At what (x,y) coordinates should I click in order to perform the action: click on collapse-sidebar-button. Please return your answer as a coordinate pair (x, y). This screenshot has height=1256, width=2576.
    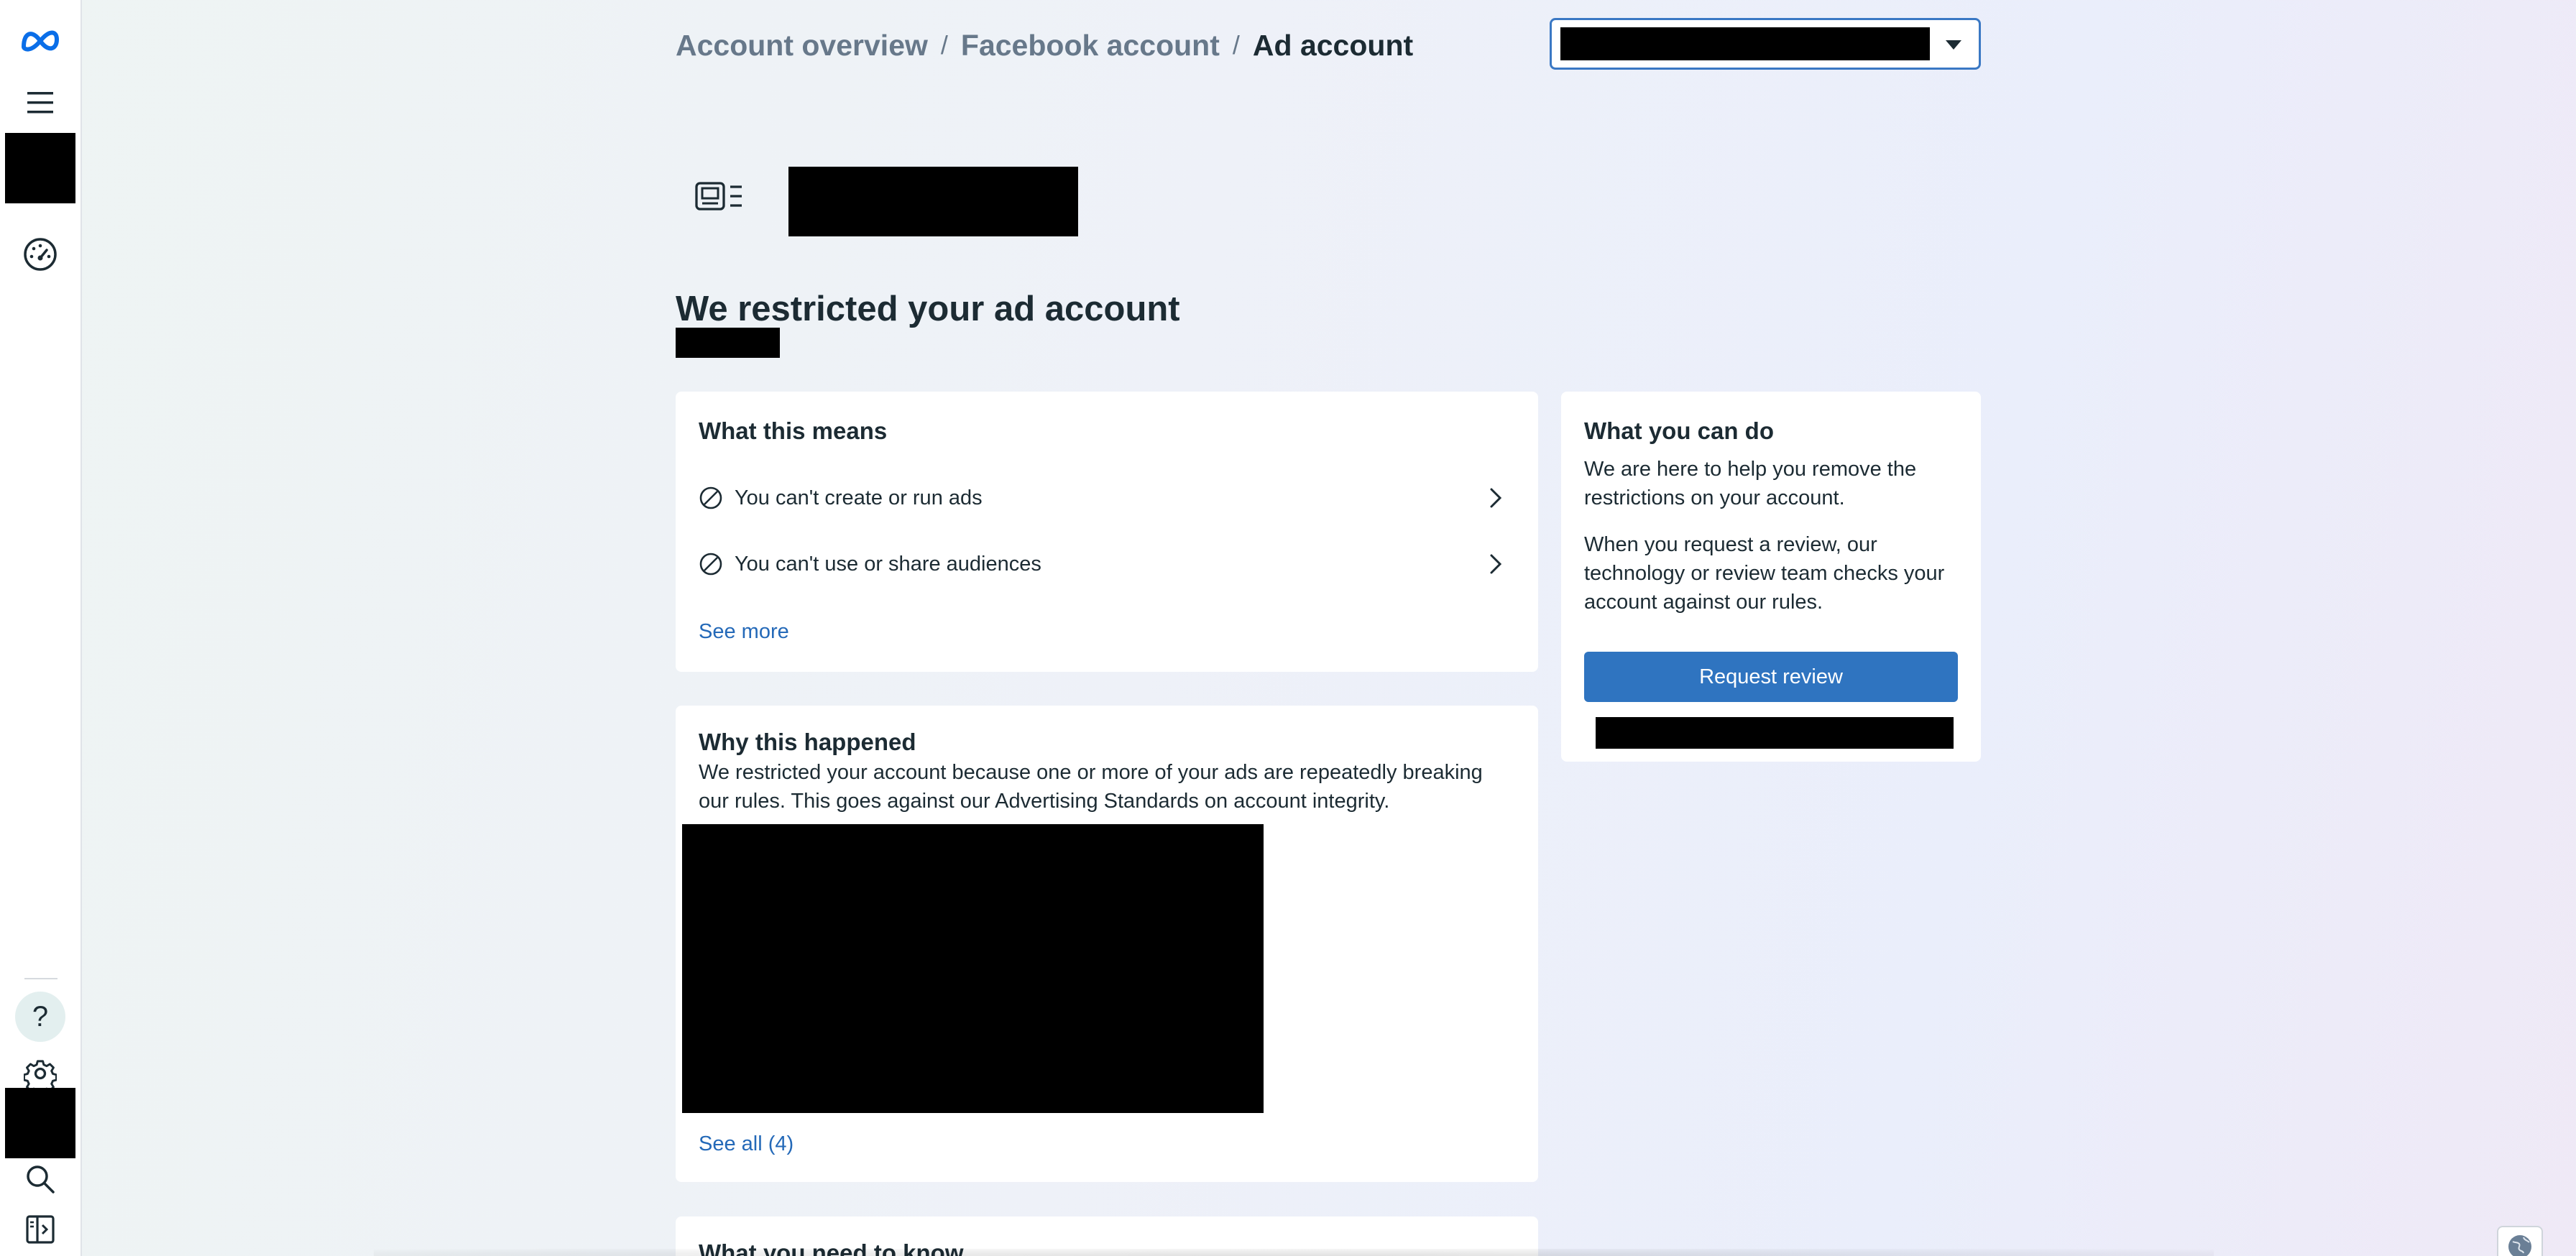
    Looking at the image, I should click on (40, 1229).